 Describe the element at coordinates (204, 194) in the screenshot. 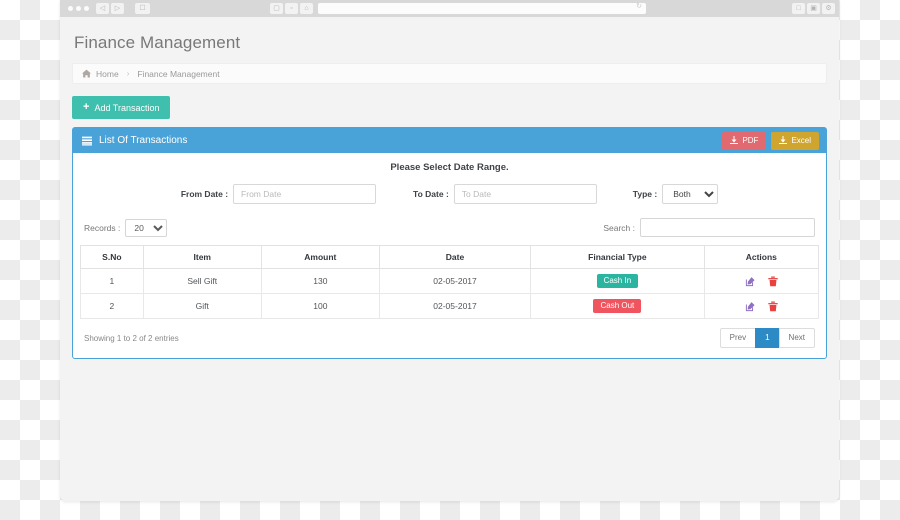

I see `from-date-label: From Date :` at that location.